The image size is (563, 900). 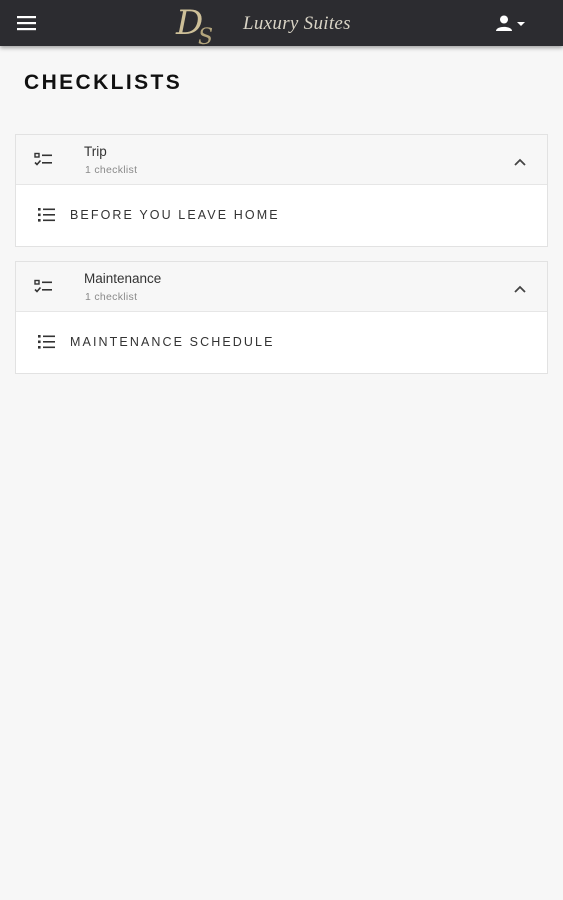 What do you see at coordinates (281, 160) in the screenshot?
I see `group-header-trip: Trip 1 checklist` at bounding box center [281, 160].